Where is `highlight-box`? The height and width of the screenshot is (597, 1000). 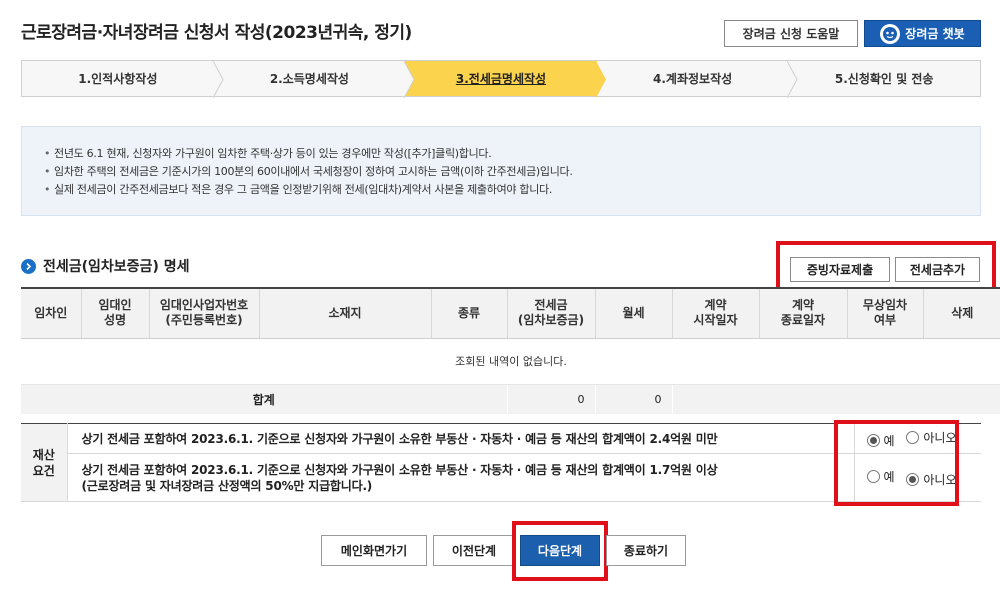
highlight-box is located at coordinates (896, 463).